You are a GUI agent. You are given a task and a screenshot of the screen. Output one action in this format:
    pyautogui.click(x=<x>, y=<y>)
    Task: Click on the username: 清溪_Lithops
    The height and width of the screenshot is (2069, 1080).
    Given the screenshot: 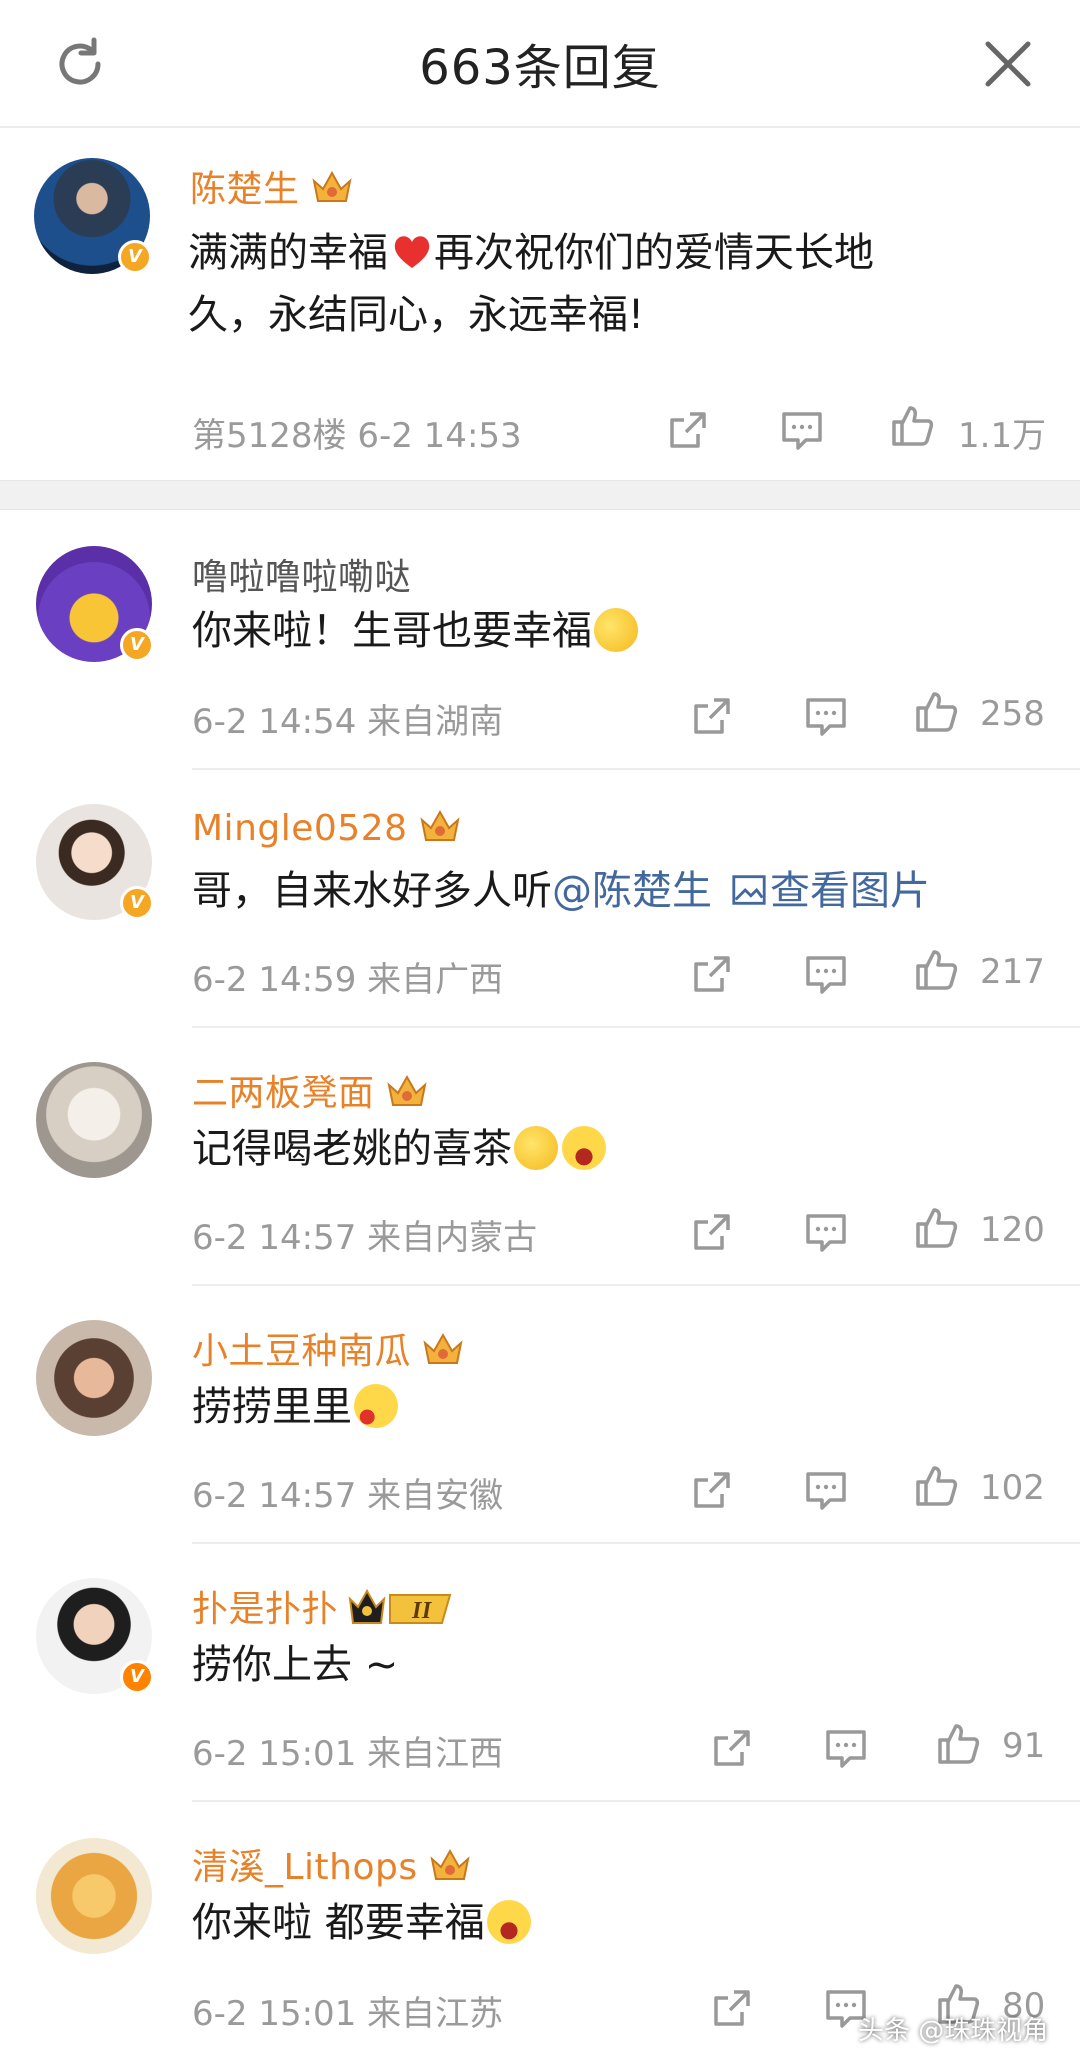 What is the action you would take?
    pyautogui.click(x=332, y=1864)
    